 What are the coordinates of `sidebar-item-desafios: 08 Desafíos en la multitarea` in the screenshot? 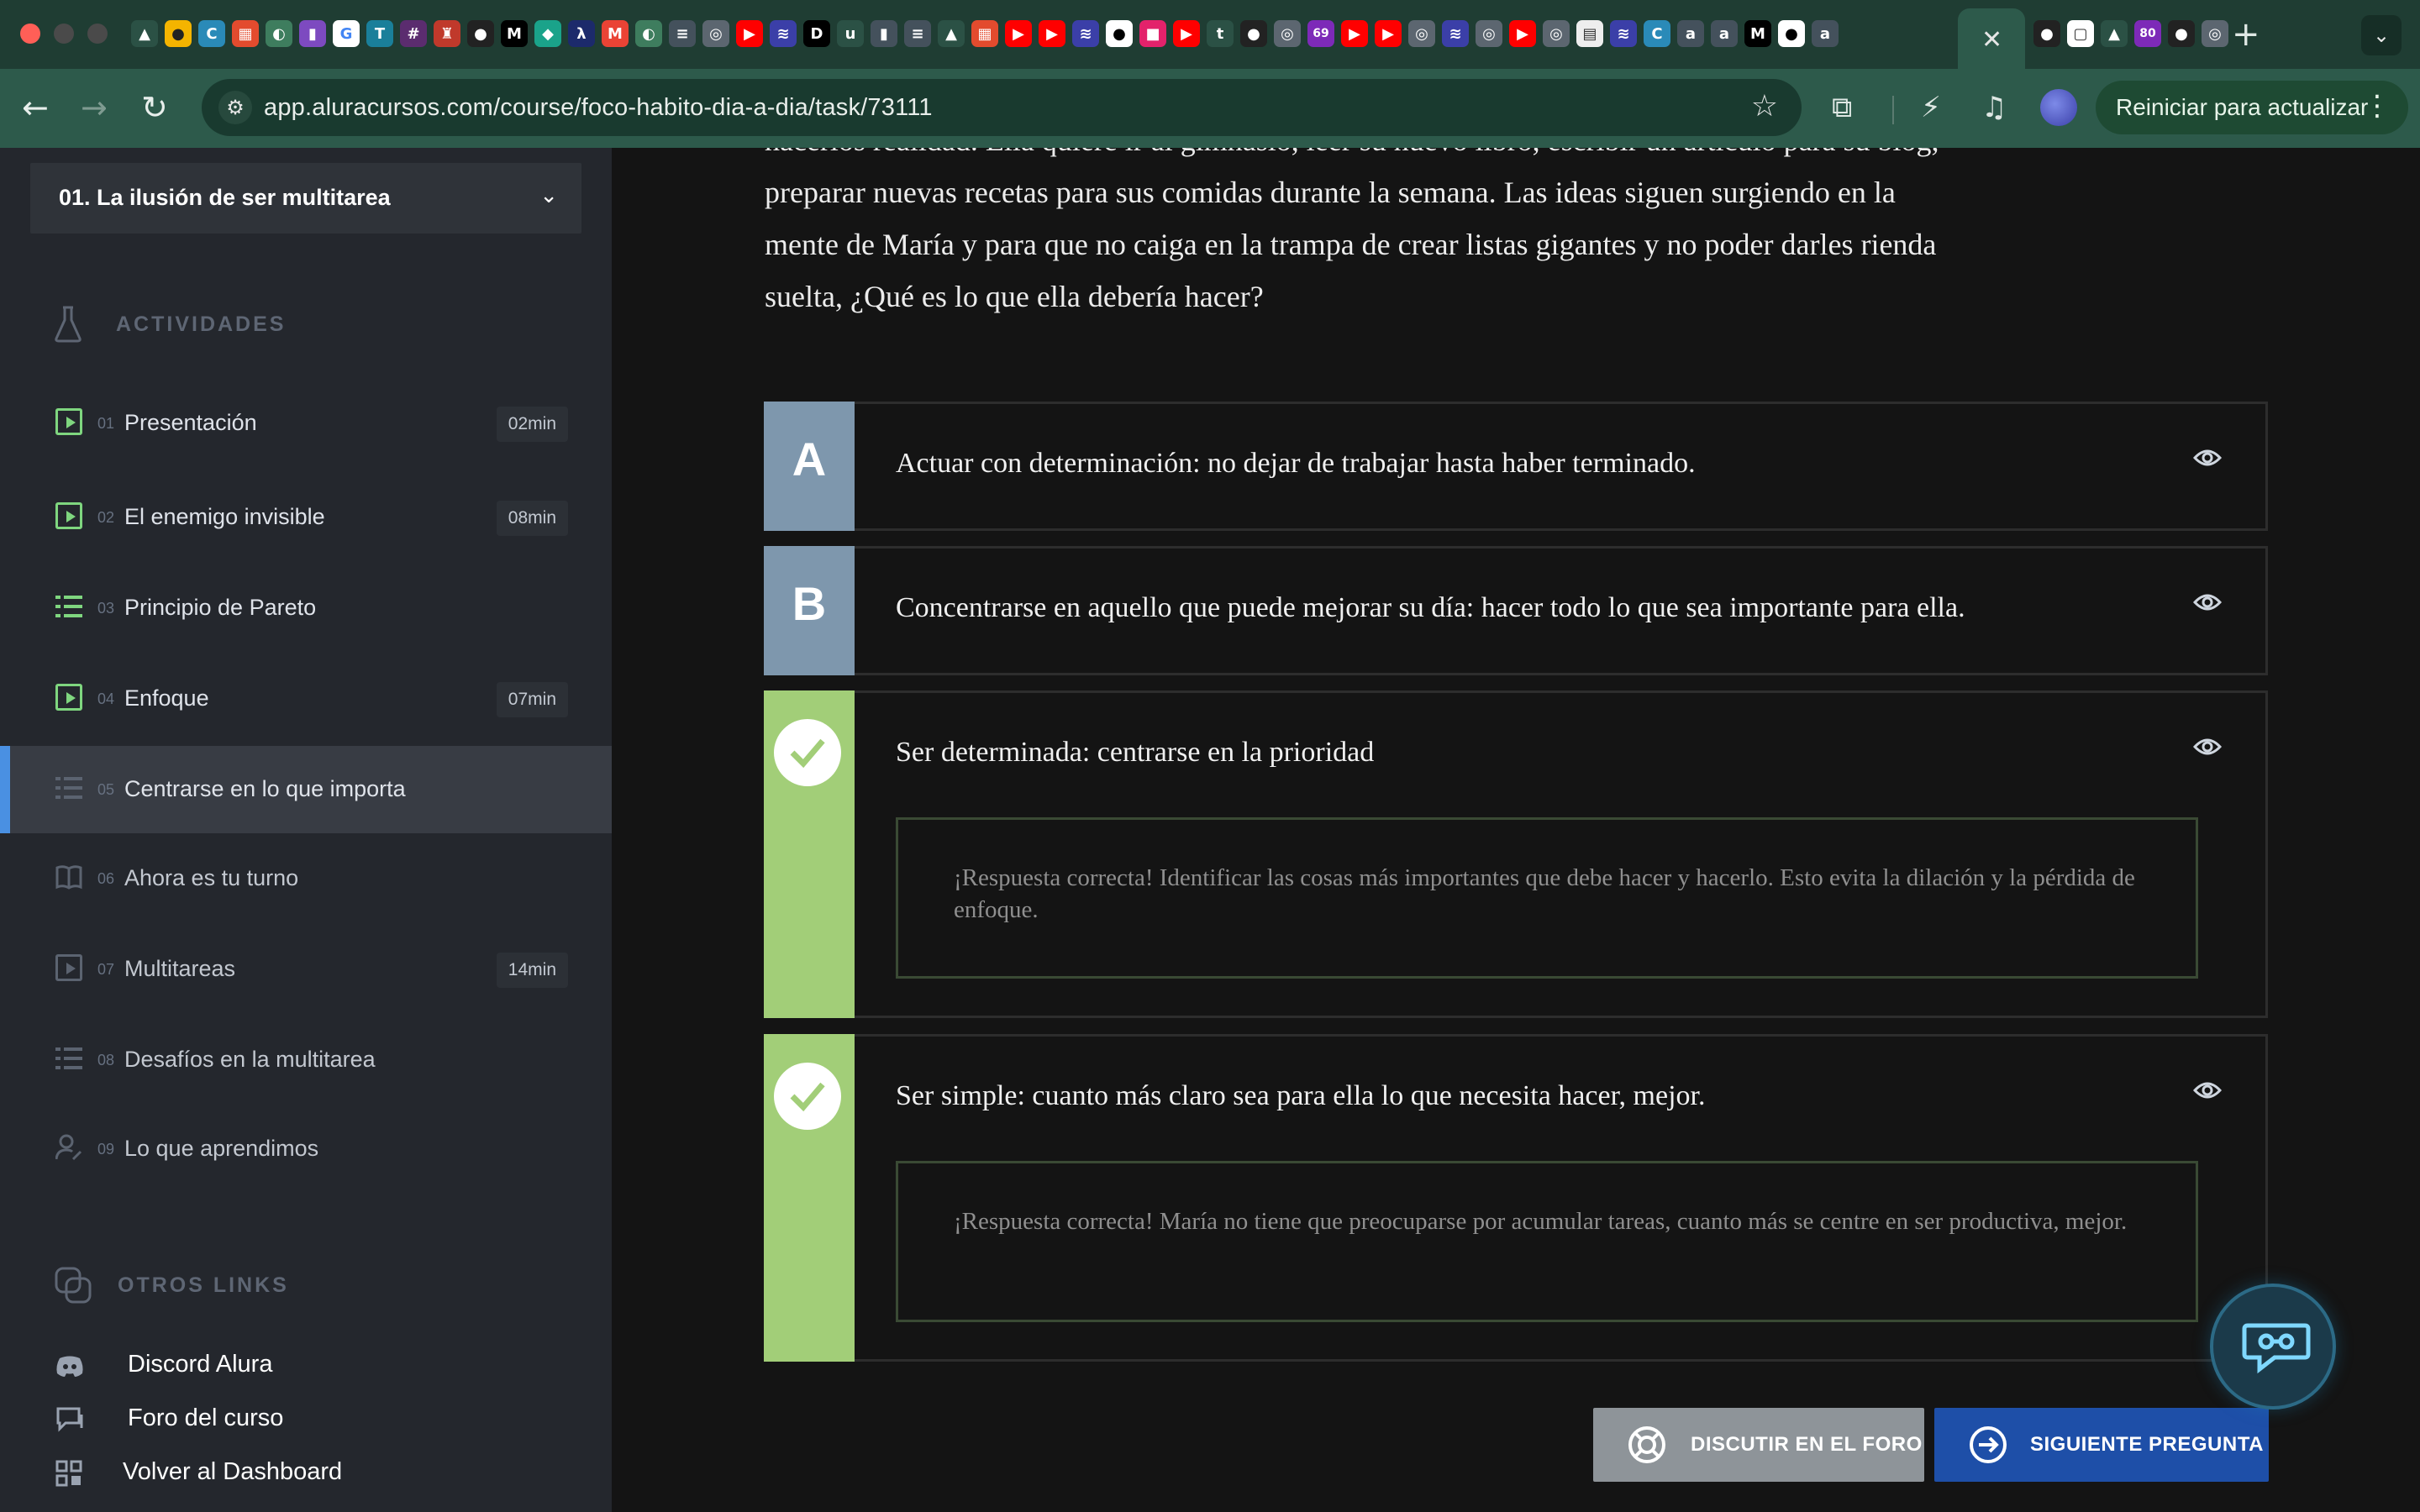 It's located at (306, 1060).